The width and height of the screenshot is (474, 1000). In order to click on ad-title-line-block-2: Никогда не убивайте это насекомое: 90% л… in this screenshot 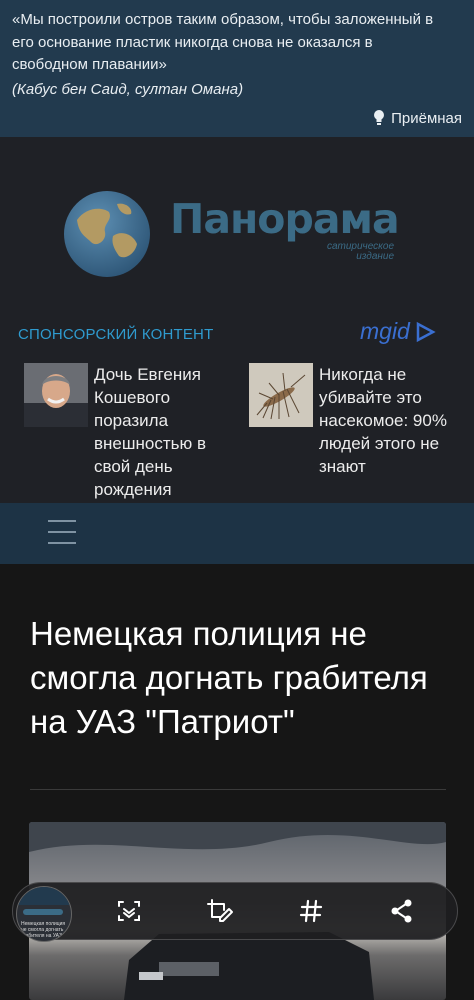, I will do `click(389, 420)`.